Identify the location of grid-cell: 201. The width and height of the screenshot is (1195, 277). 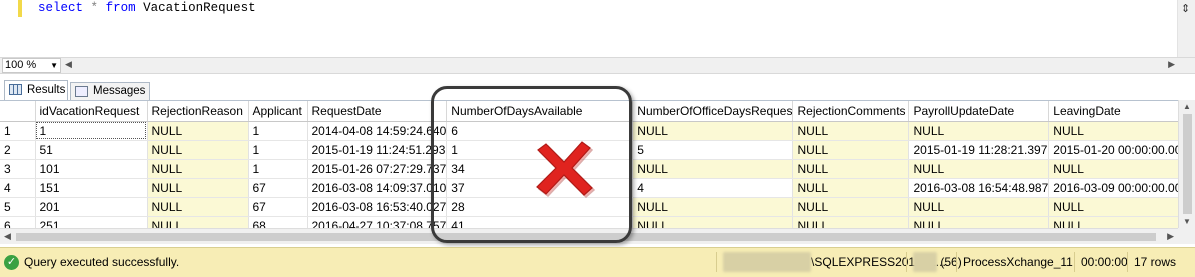
(91, 207).